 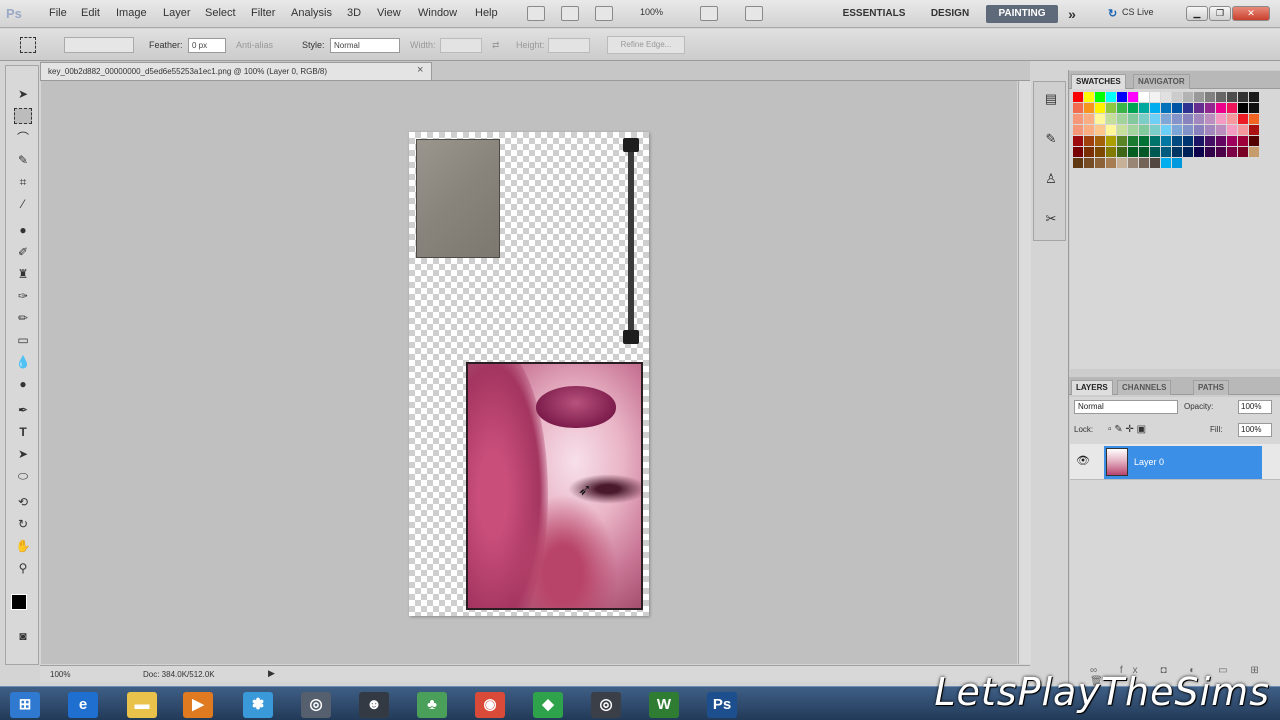 I want to click on crop-tool-icon: ⌗, so click(x=23, y=182).